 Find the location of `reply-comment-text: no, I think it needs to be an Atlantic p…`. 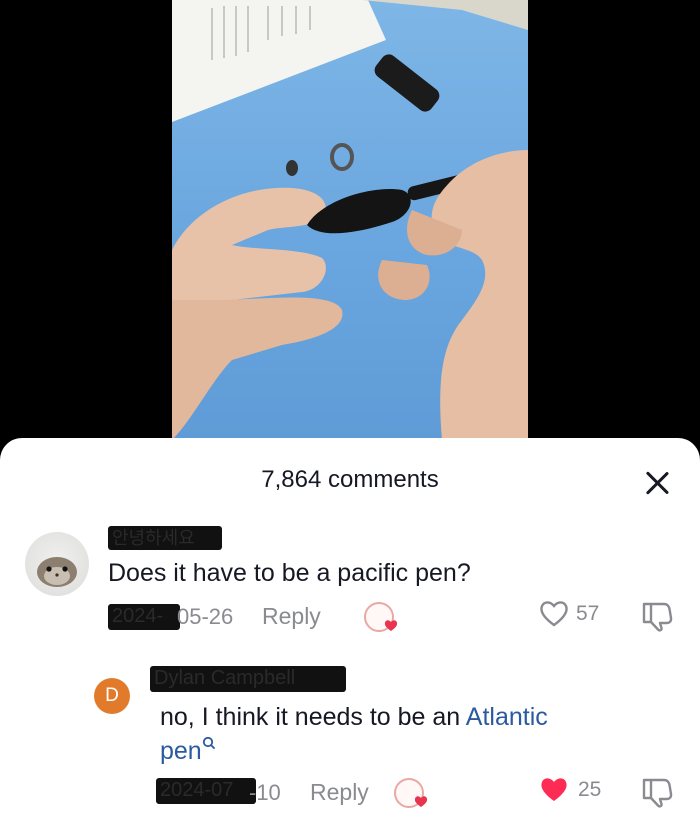

reply-comment-text: no, I think it needs to be an Atlantic p… is located at coordinates (410, 734).